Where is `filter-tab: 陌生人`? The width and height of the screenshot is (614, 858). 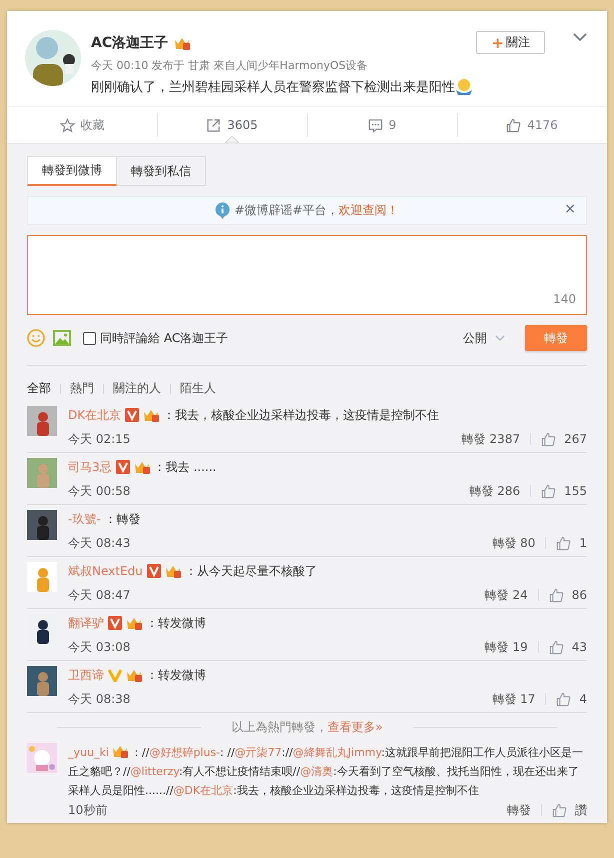
filter-tab: 陌生人 is located at coordinates (198, 388).